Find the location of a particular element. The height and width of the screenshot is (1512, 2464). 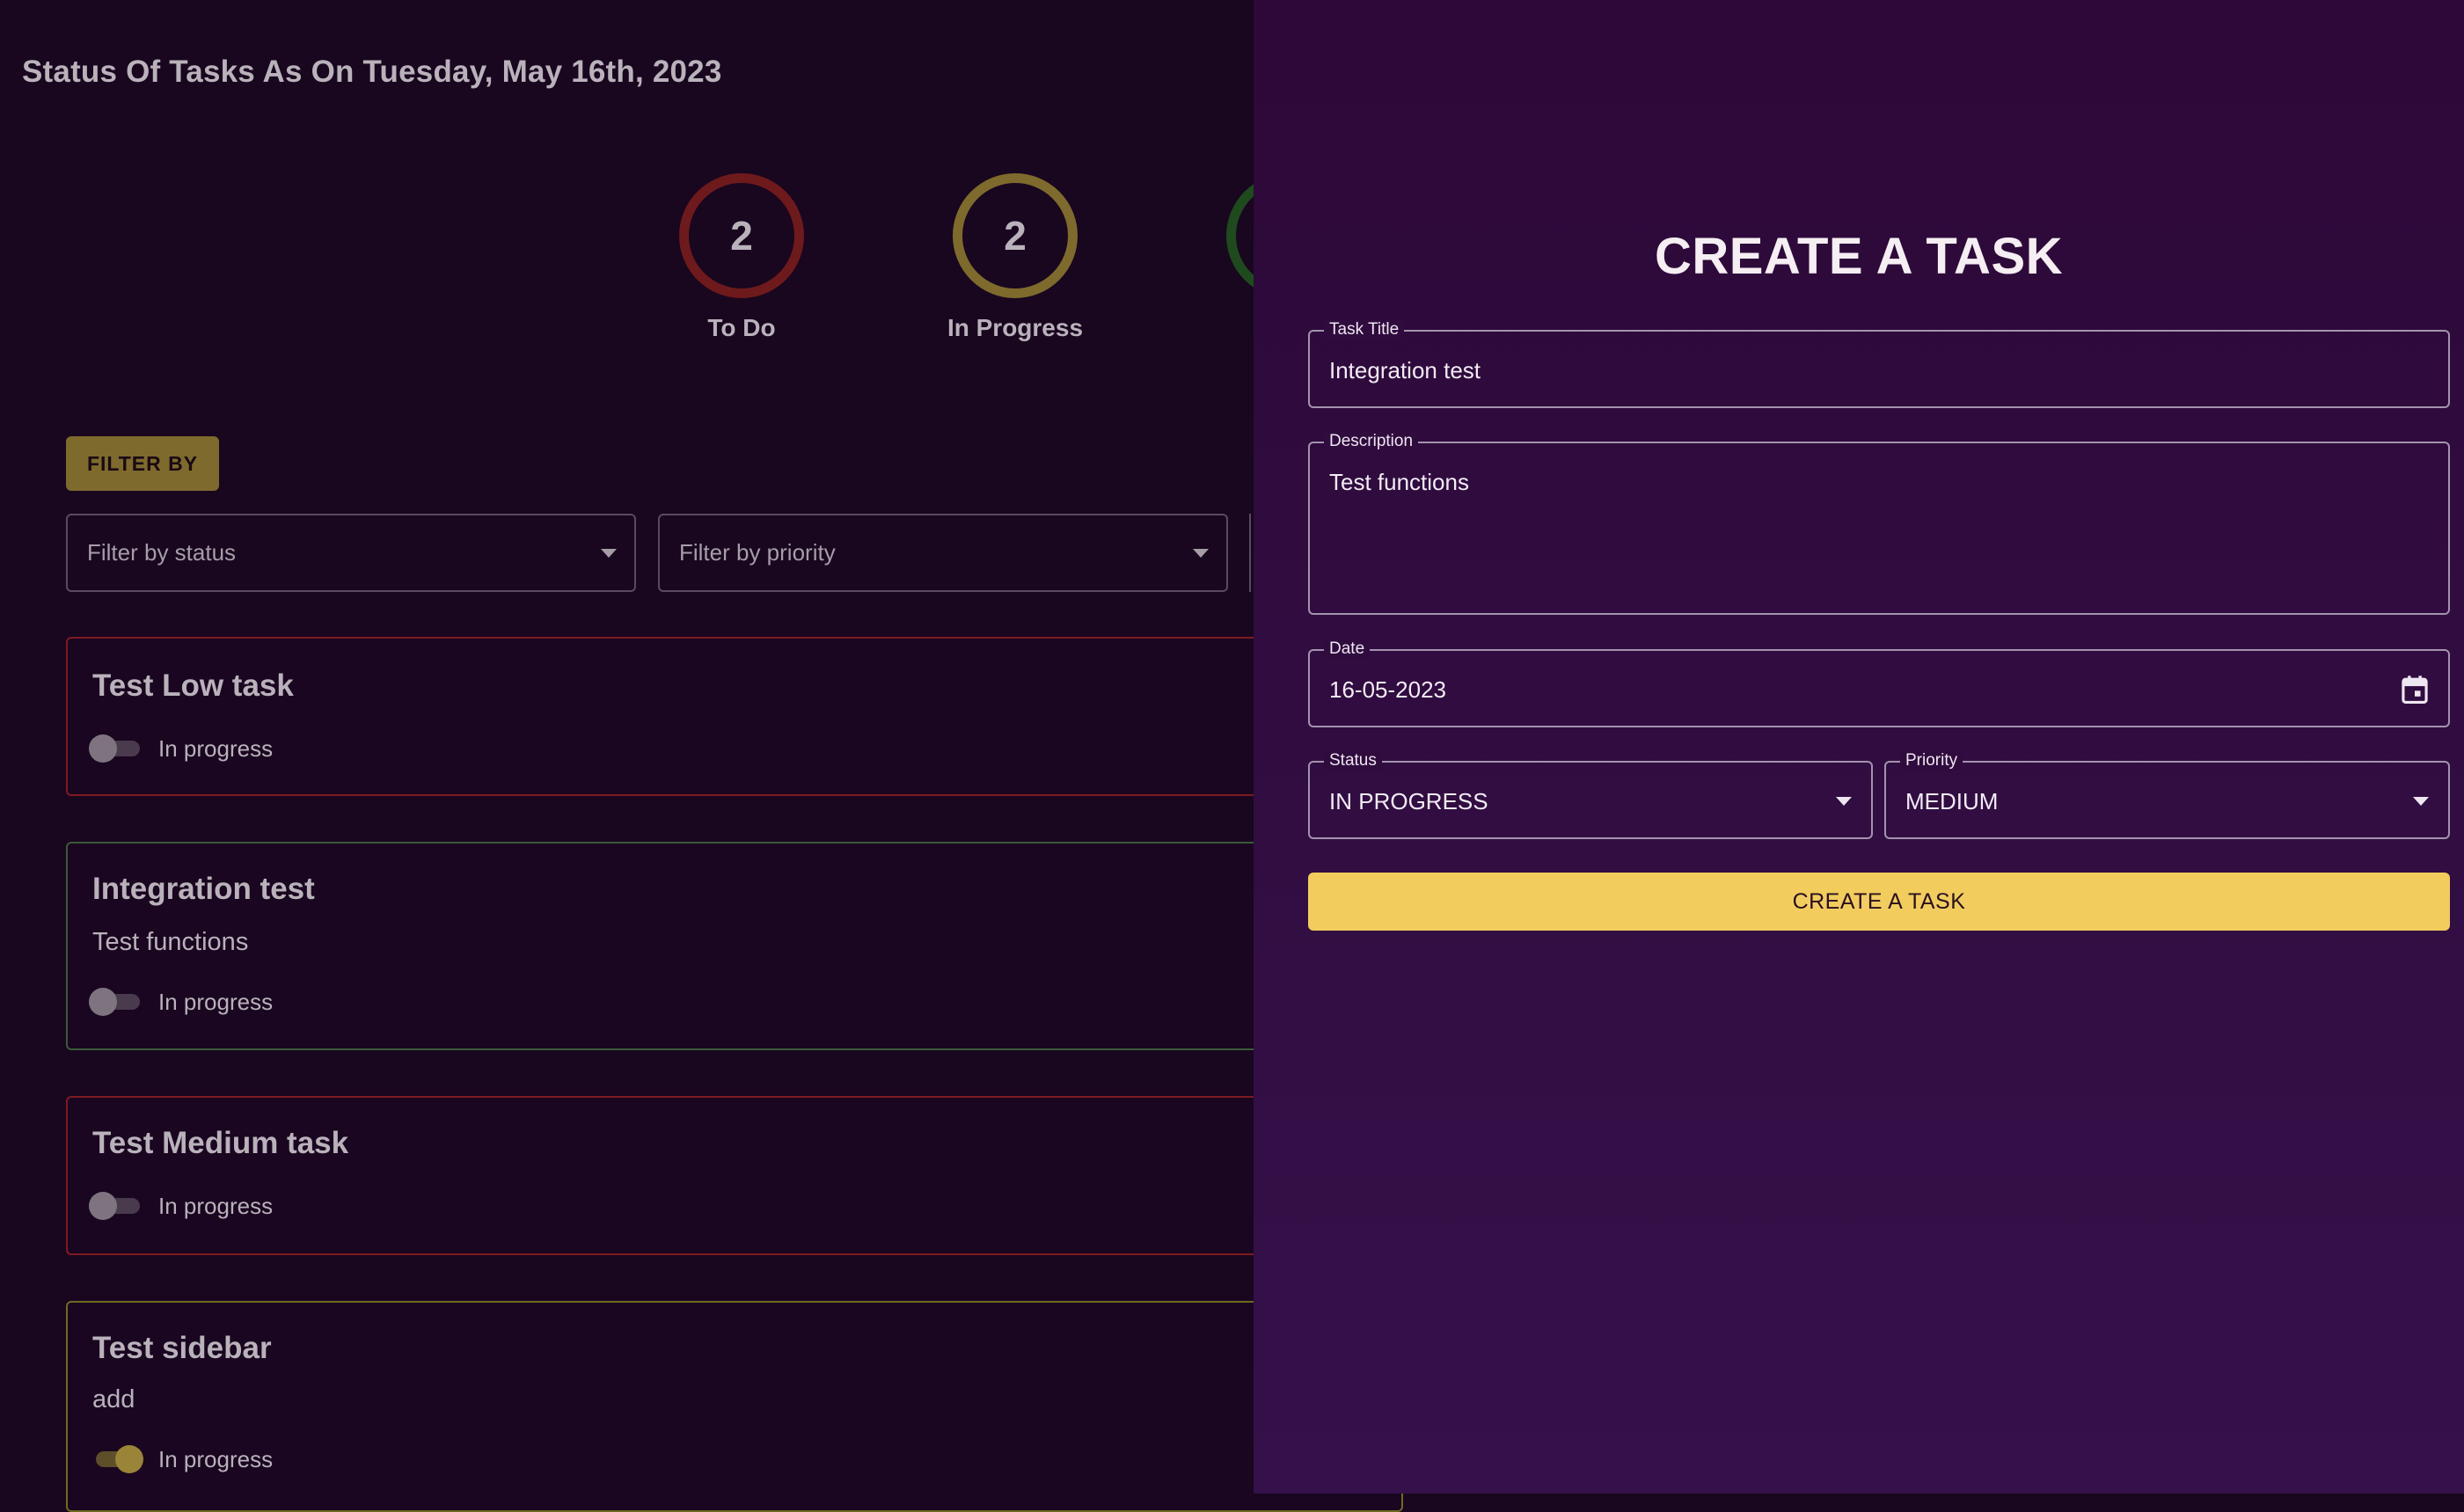

description-textarea: Test functions is located at coordinates (1399, 482).